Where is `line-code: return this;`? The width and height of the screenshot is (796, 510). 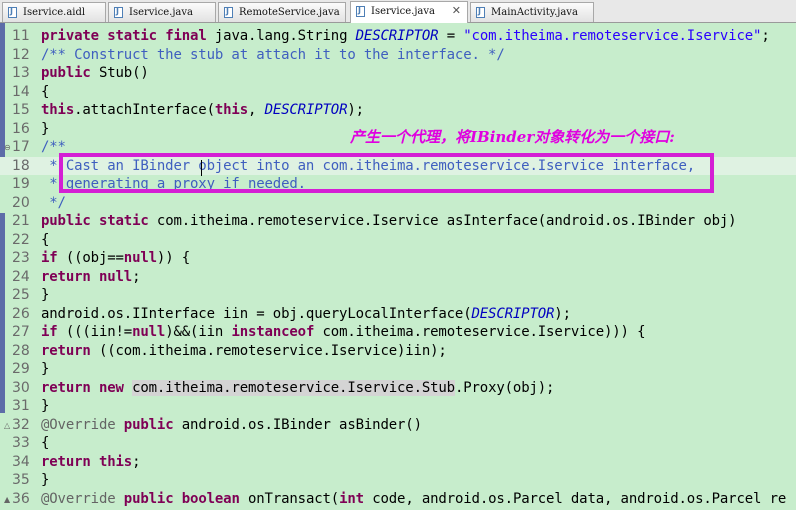
line-code: return this; is located at coordinates (91, 461).